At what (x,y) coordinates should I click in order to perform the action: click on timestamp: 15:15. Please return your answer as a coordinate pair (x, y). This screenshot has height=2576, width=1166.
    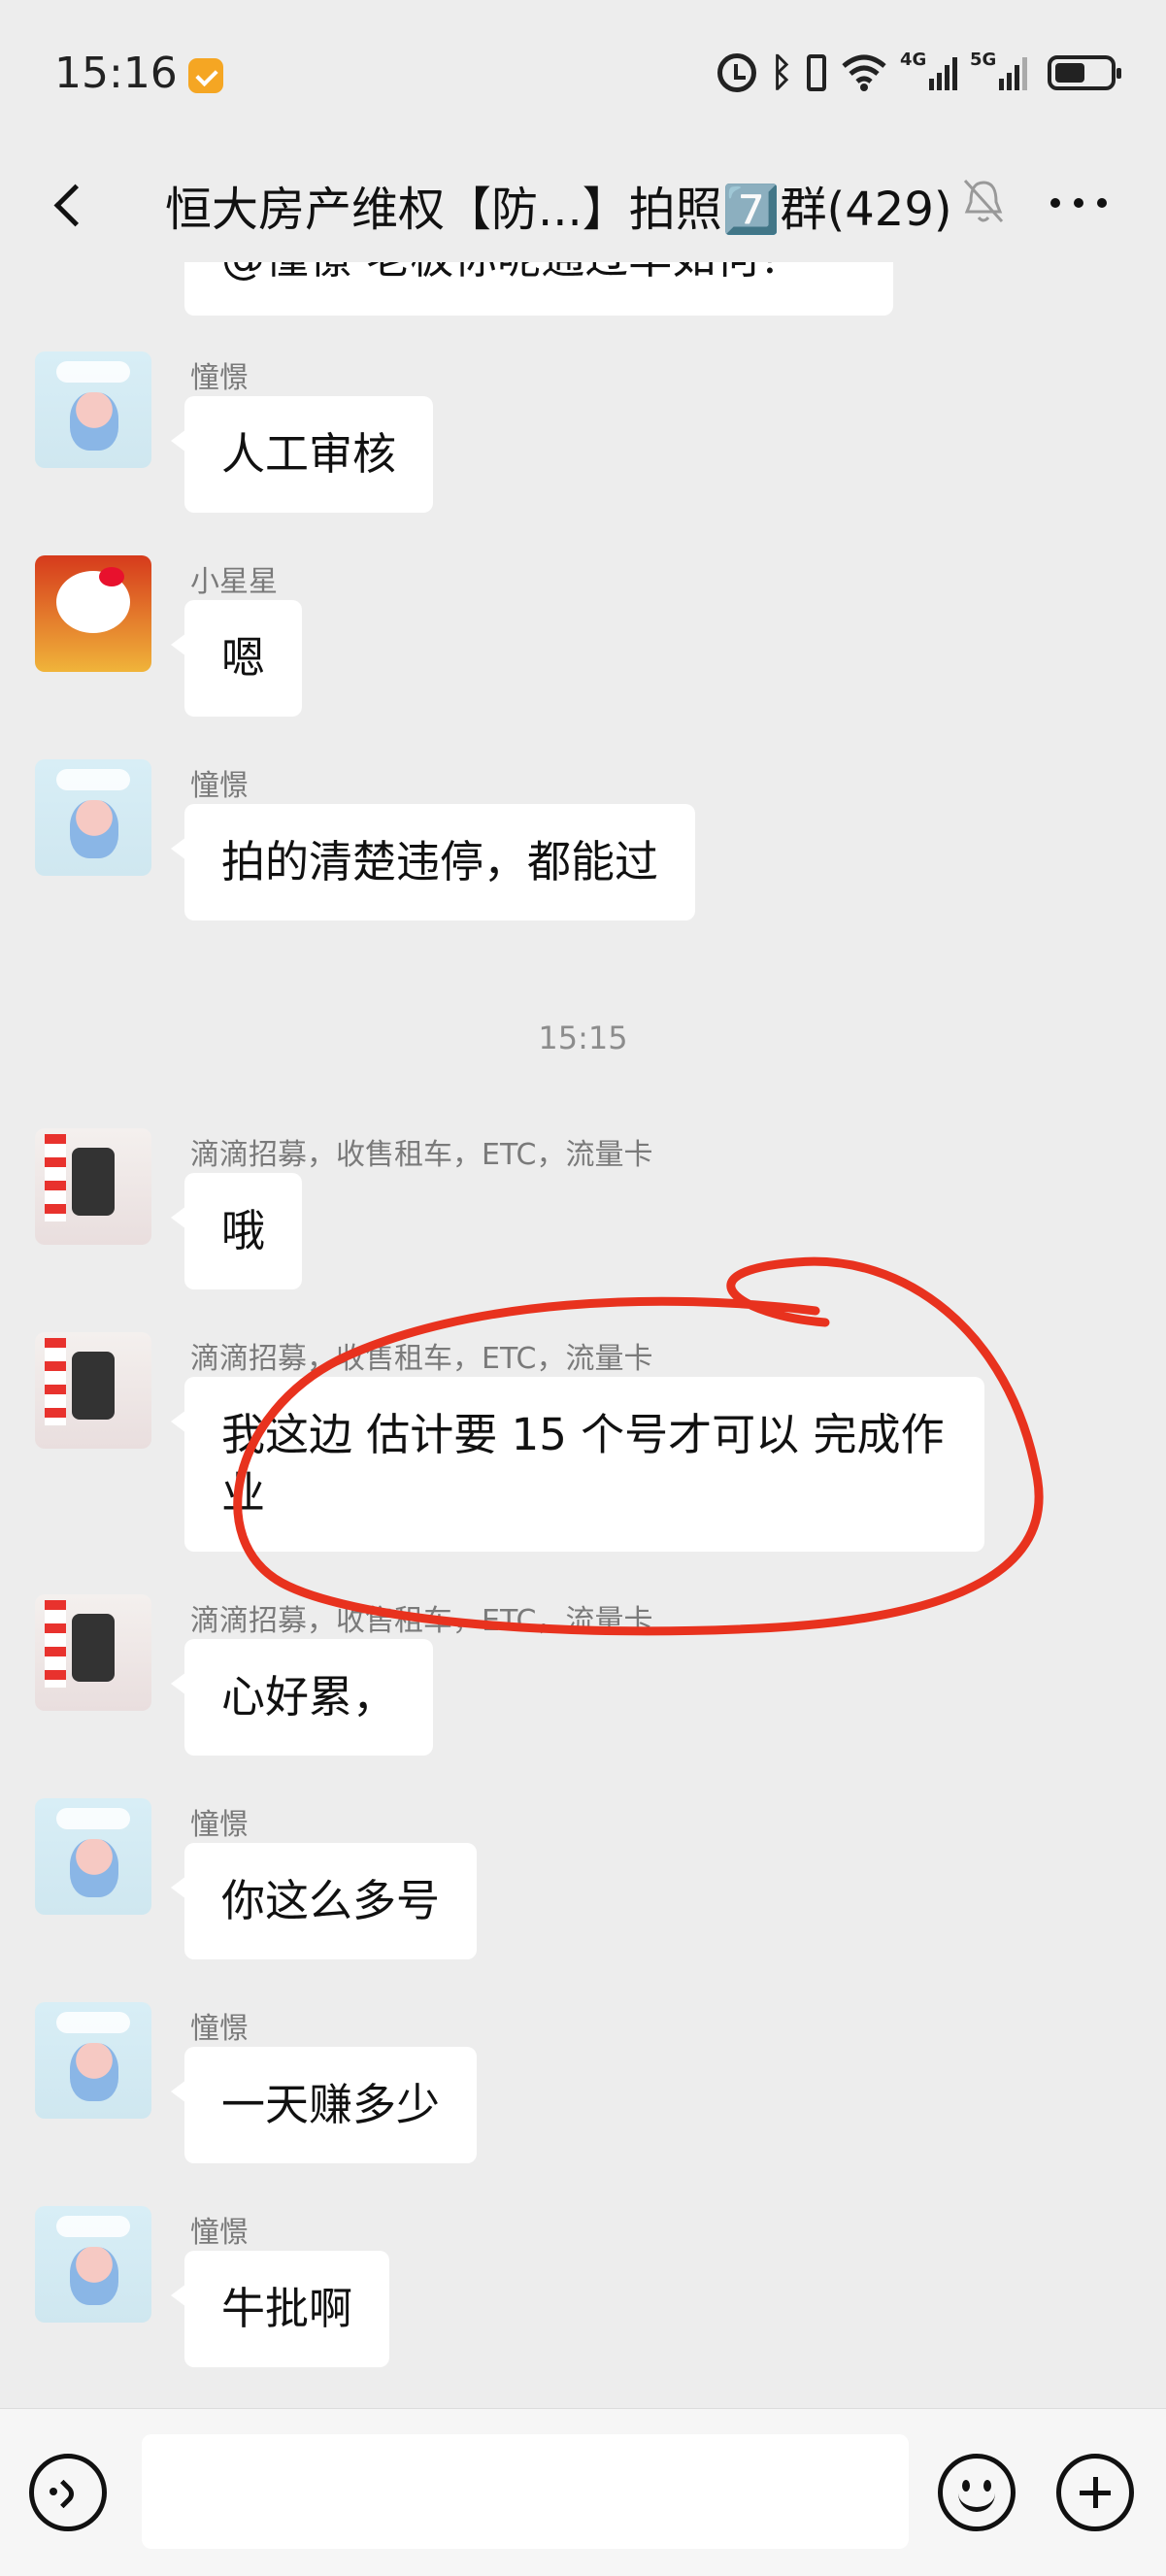
    Looking at the image, I should click on (583, 1038).